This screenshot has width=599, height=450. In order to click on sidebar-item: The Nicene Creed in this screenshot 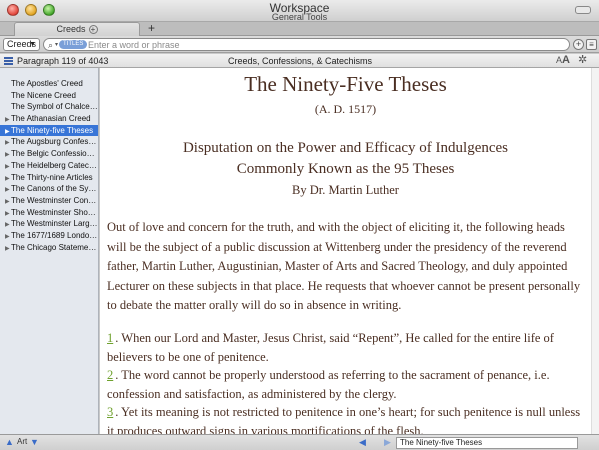, I will do `click(49, 96)`.